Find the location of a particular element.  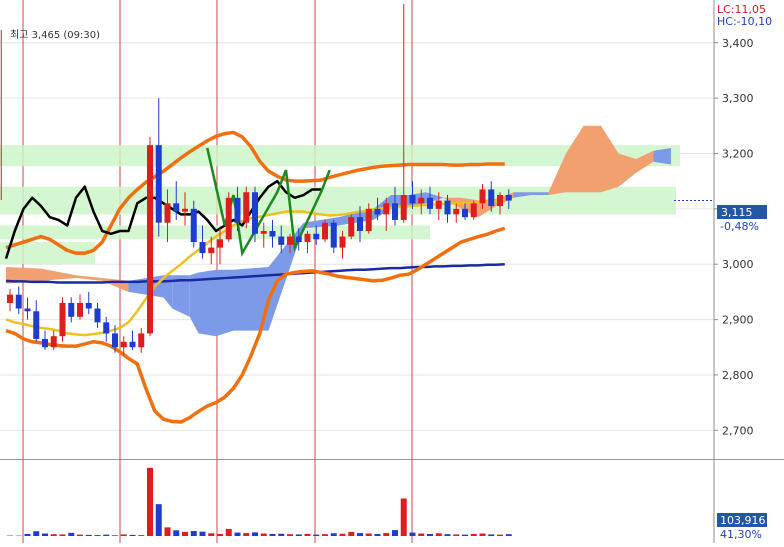

price-tick-label: 2,900 is located at coordinates (738, 320).